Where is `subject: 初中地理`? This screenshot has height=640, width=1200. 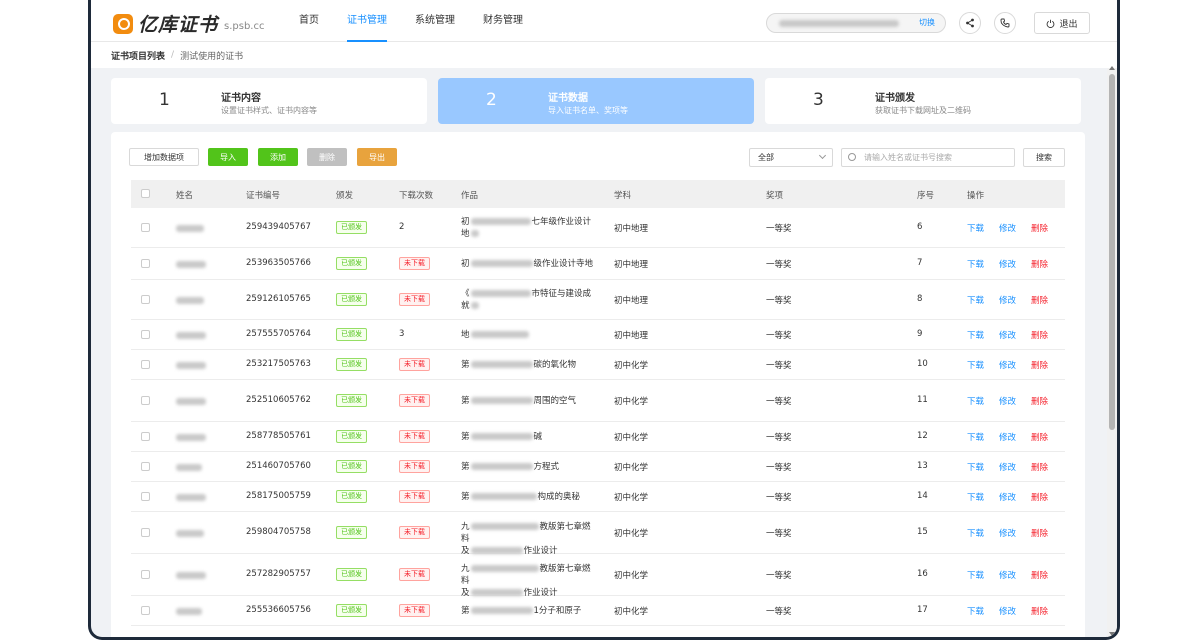
subject: 初中地理 is located at coordinates (631, 301).